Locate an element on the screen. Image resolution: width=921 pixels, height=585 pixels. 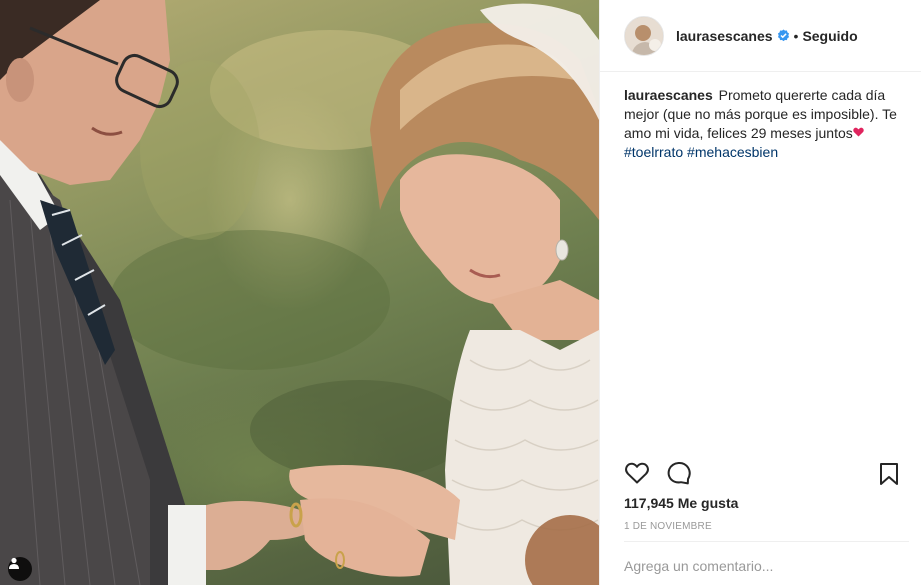
username-link: laurasescanes is located at coordinates (724, 36).